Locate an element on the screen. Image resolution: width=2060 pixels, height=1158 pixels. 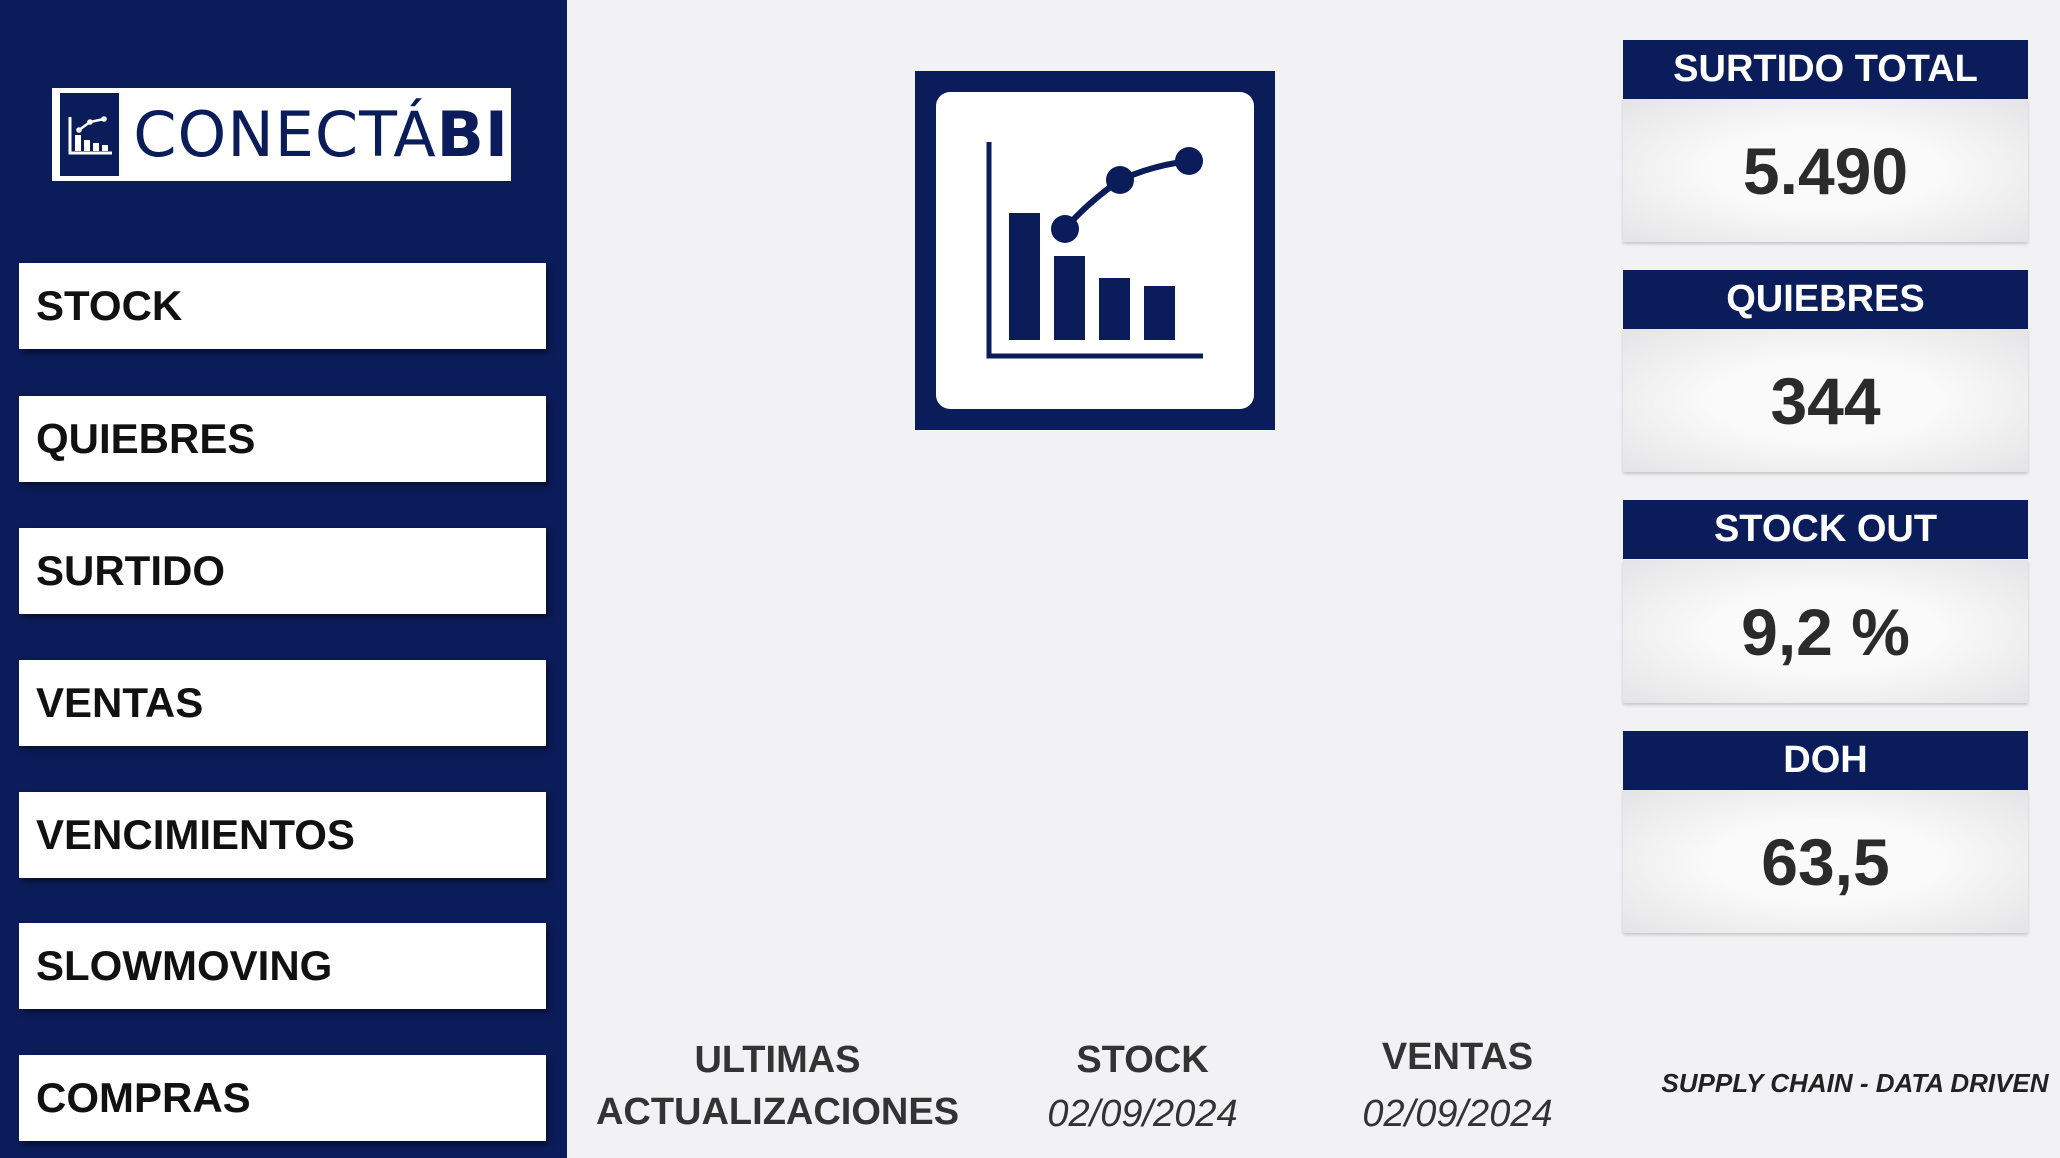
brand-name-bold: BI is located at coordinates (472, 134).